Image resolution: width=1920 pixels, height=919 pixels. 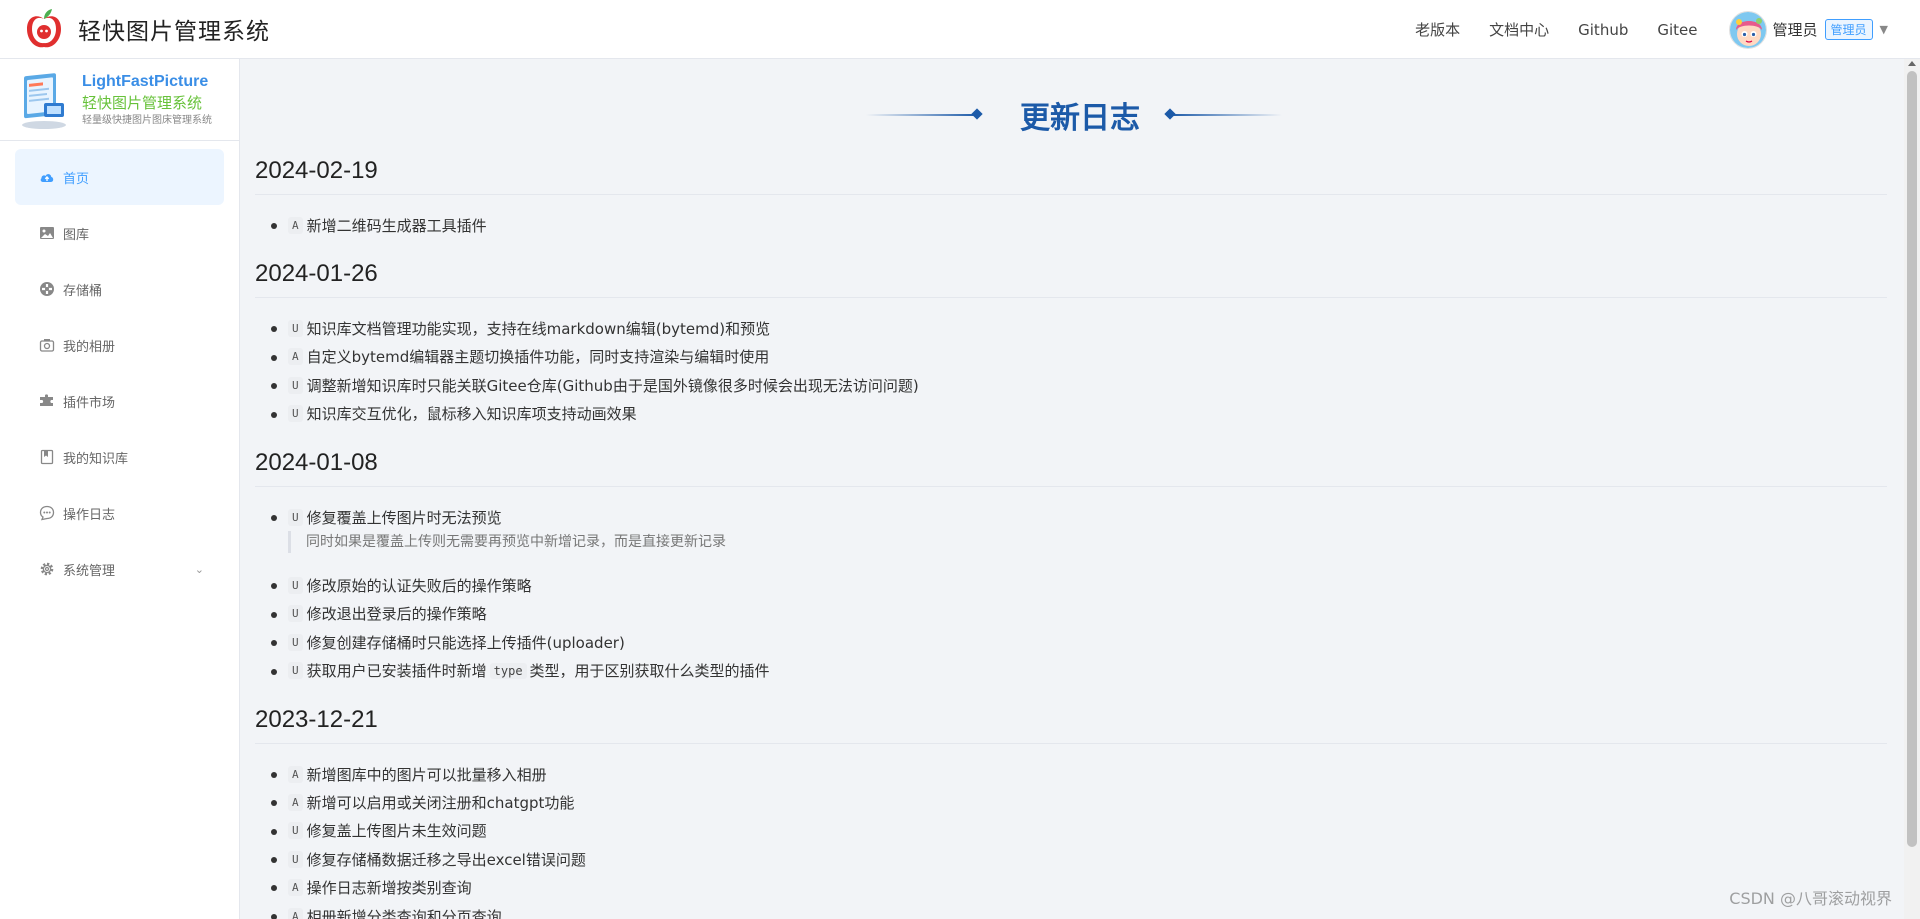 I want to click on apple-logo-icon, so click(x=44, y=29).